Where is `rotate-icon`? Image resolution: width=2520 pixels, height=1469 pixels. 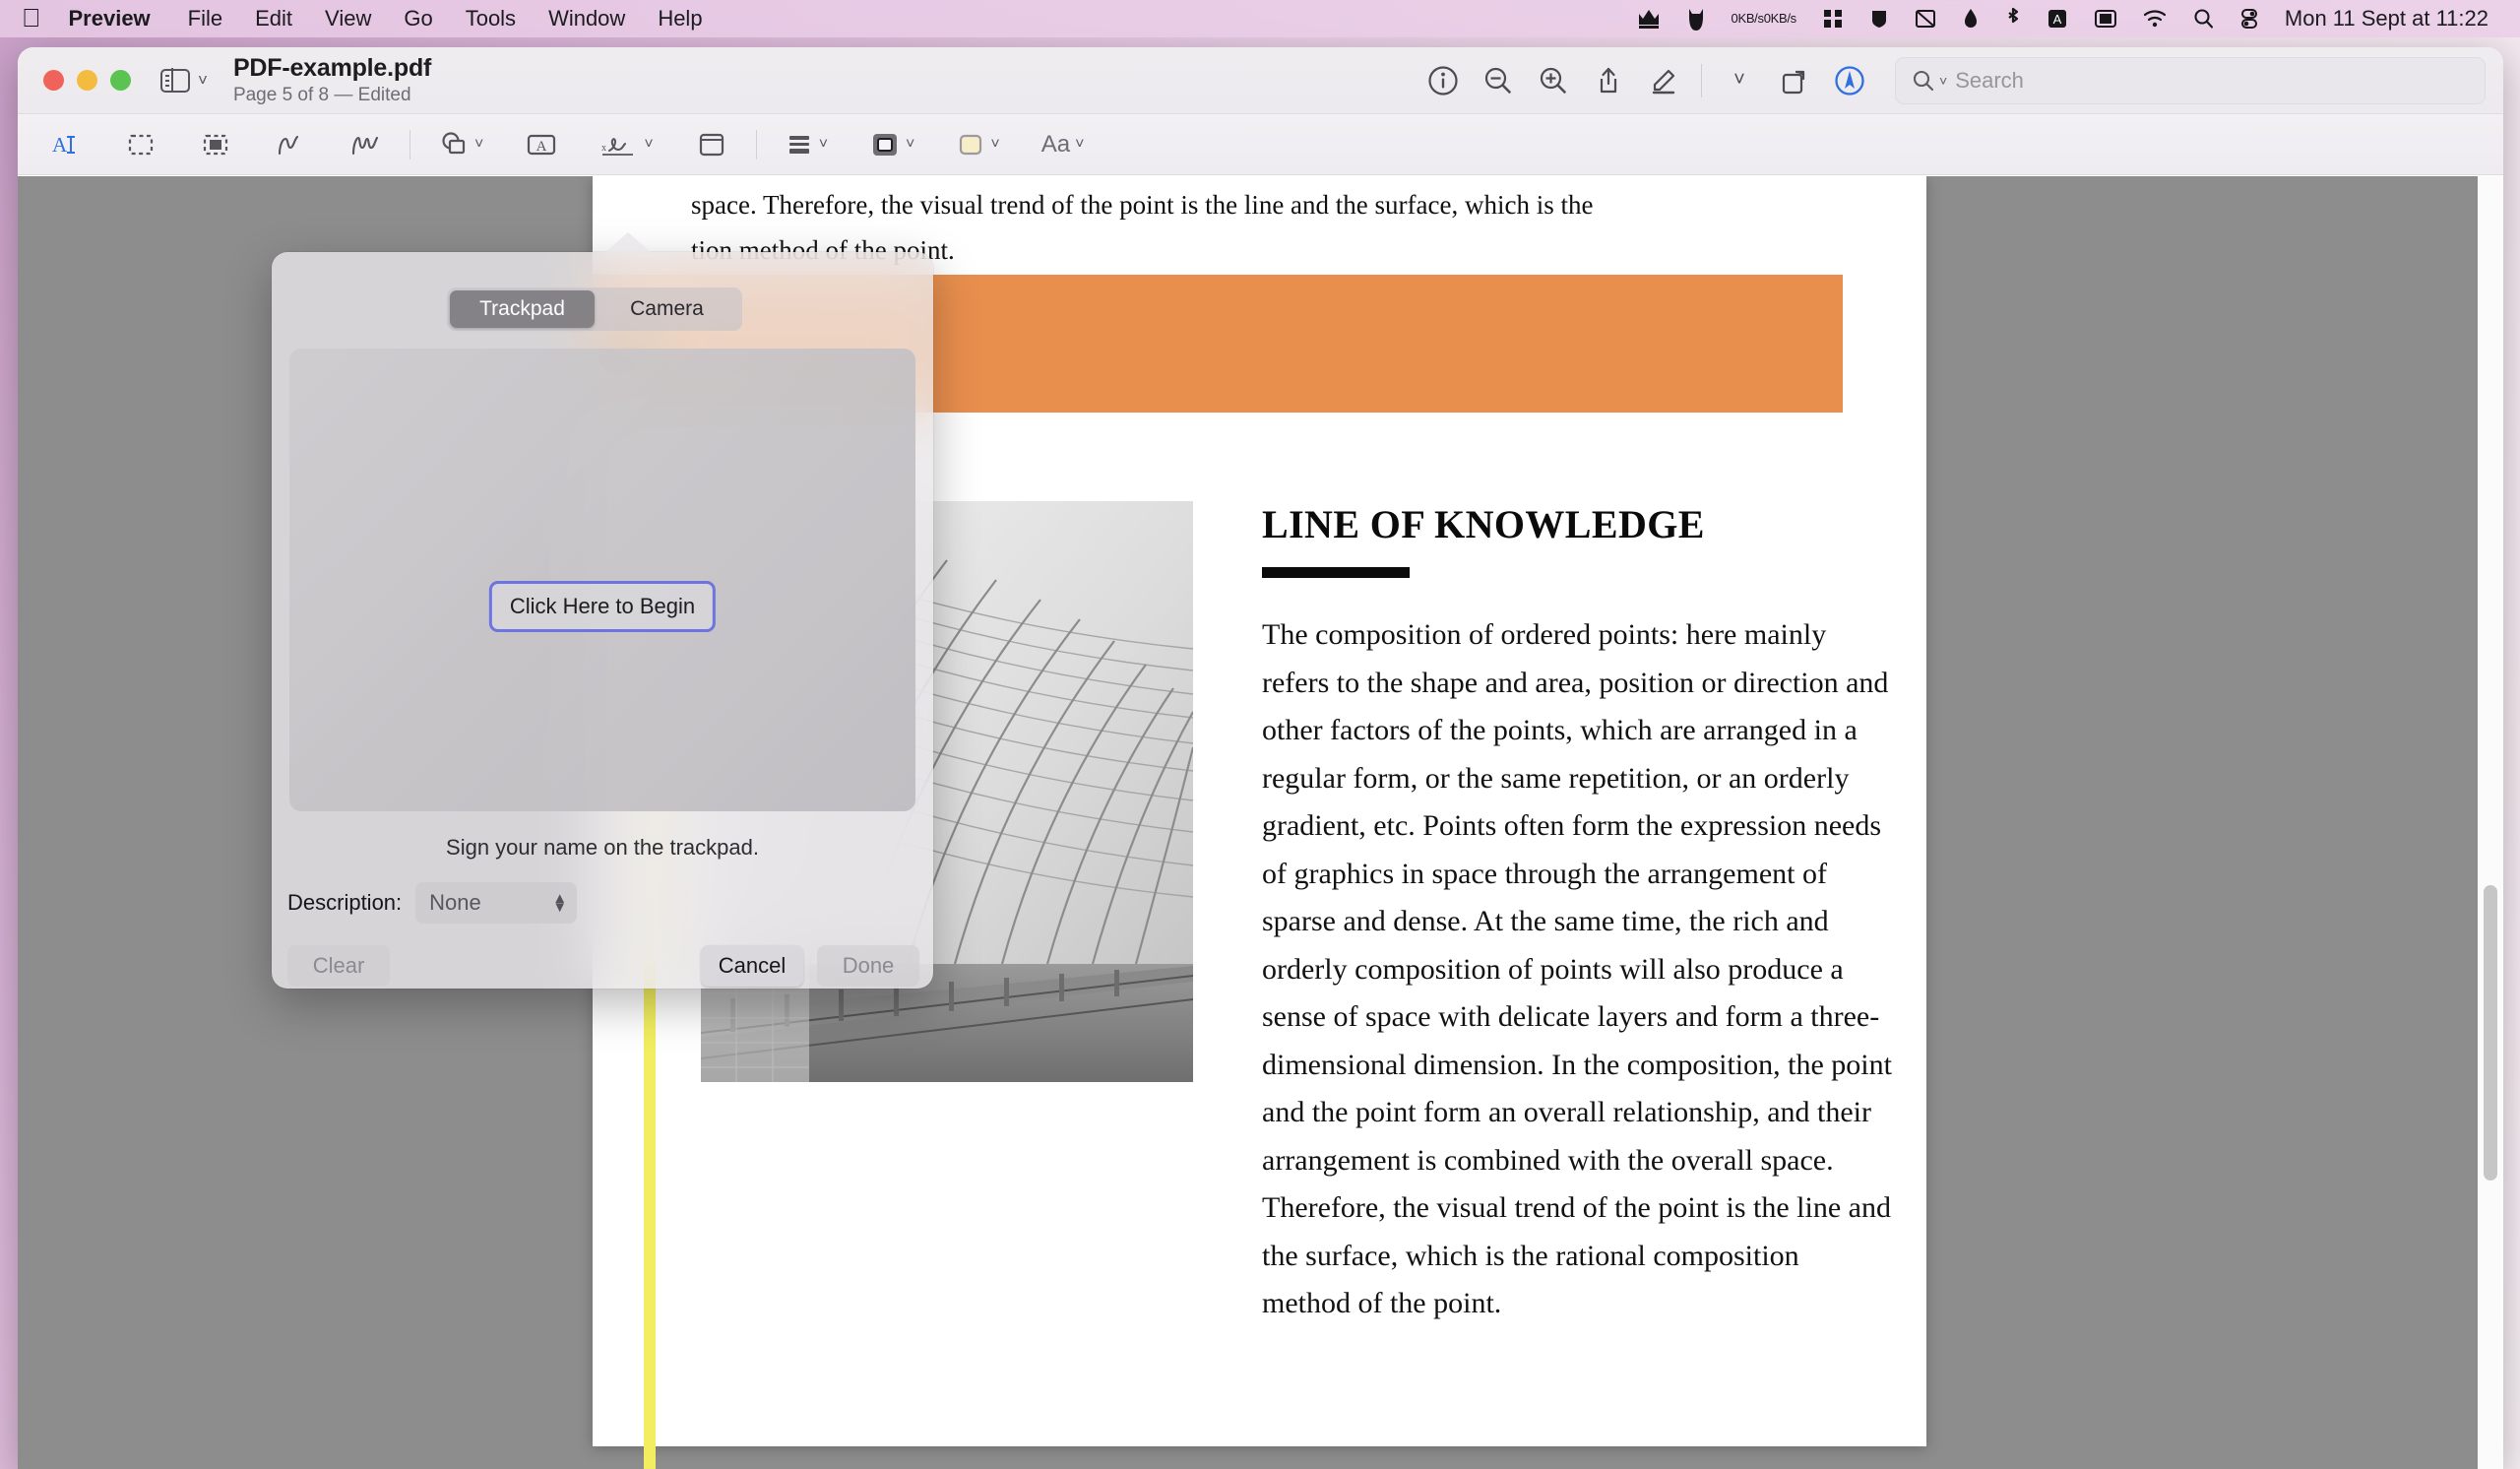
rotate-icon is located at coordinates (1794, 80).